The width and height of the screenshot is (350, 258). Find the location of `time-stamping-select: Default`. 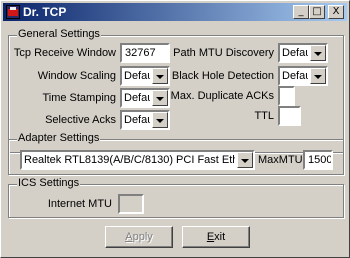

time-stamping-select: Default is located at coordinates (145, 98).